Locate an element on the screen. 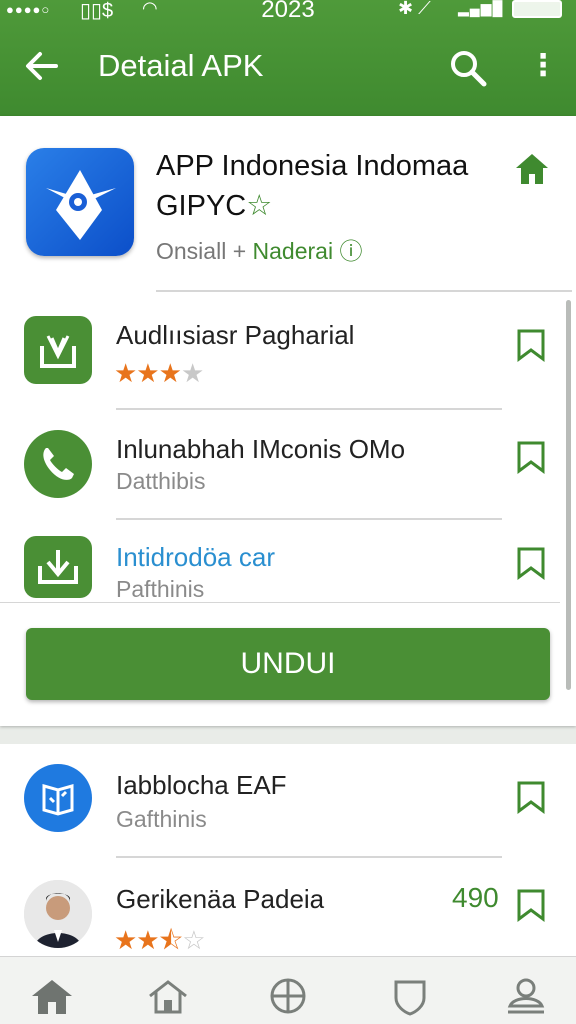 Image resolution: width=576 pixels, height=1024 pixels. more-app-title: Iabblocha EAF is located at coordinates (201, 785).